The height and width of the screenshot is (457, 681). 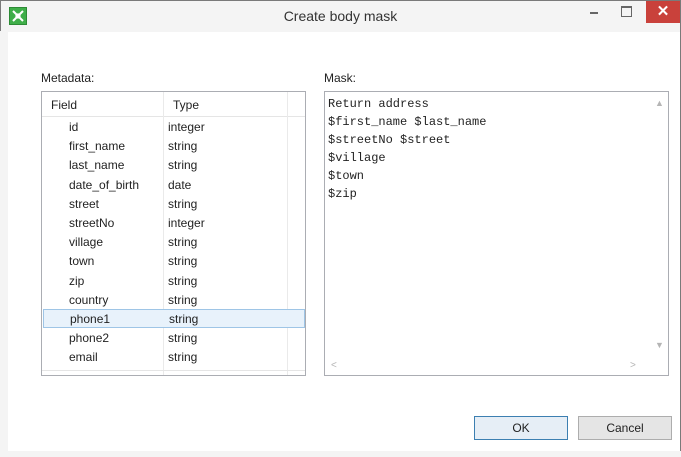 I want to click on scroll-up-icon: ▲, so click(x=659, y=103).